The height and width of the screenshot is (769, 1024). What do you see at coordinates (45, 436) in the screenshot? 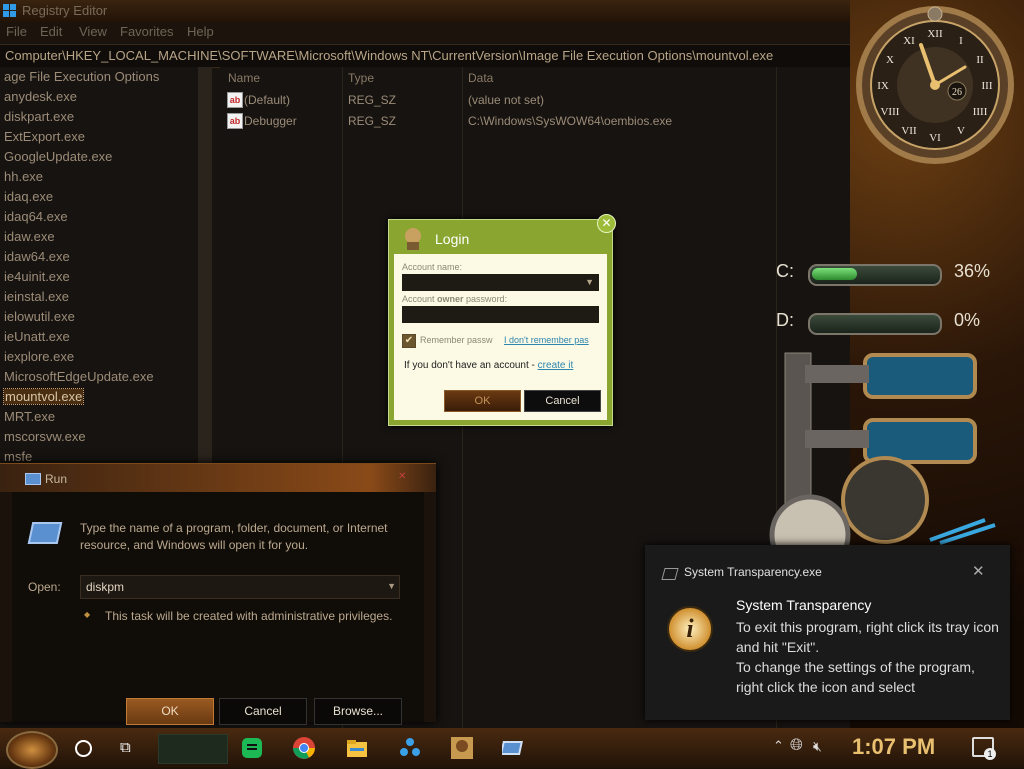
I see `tree-item: mscorsvw.exe` at bounding box center [45, 436].